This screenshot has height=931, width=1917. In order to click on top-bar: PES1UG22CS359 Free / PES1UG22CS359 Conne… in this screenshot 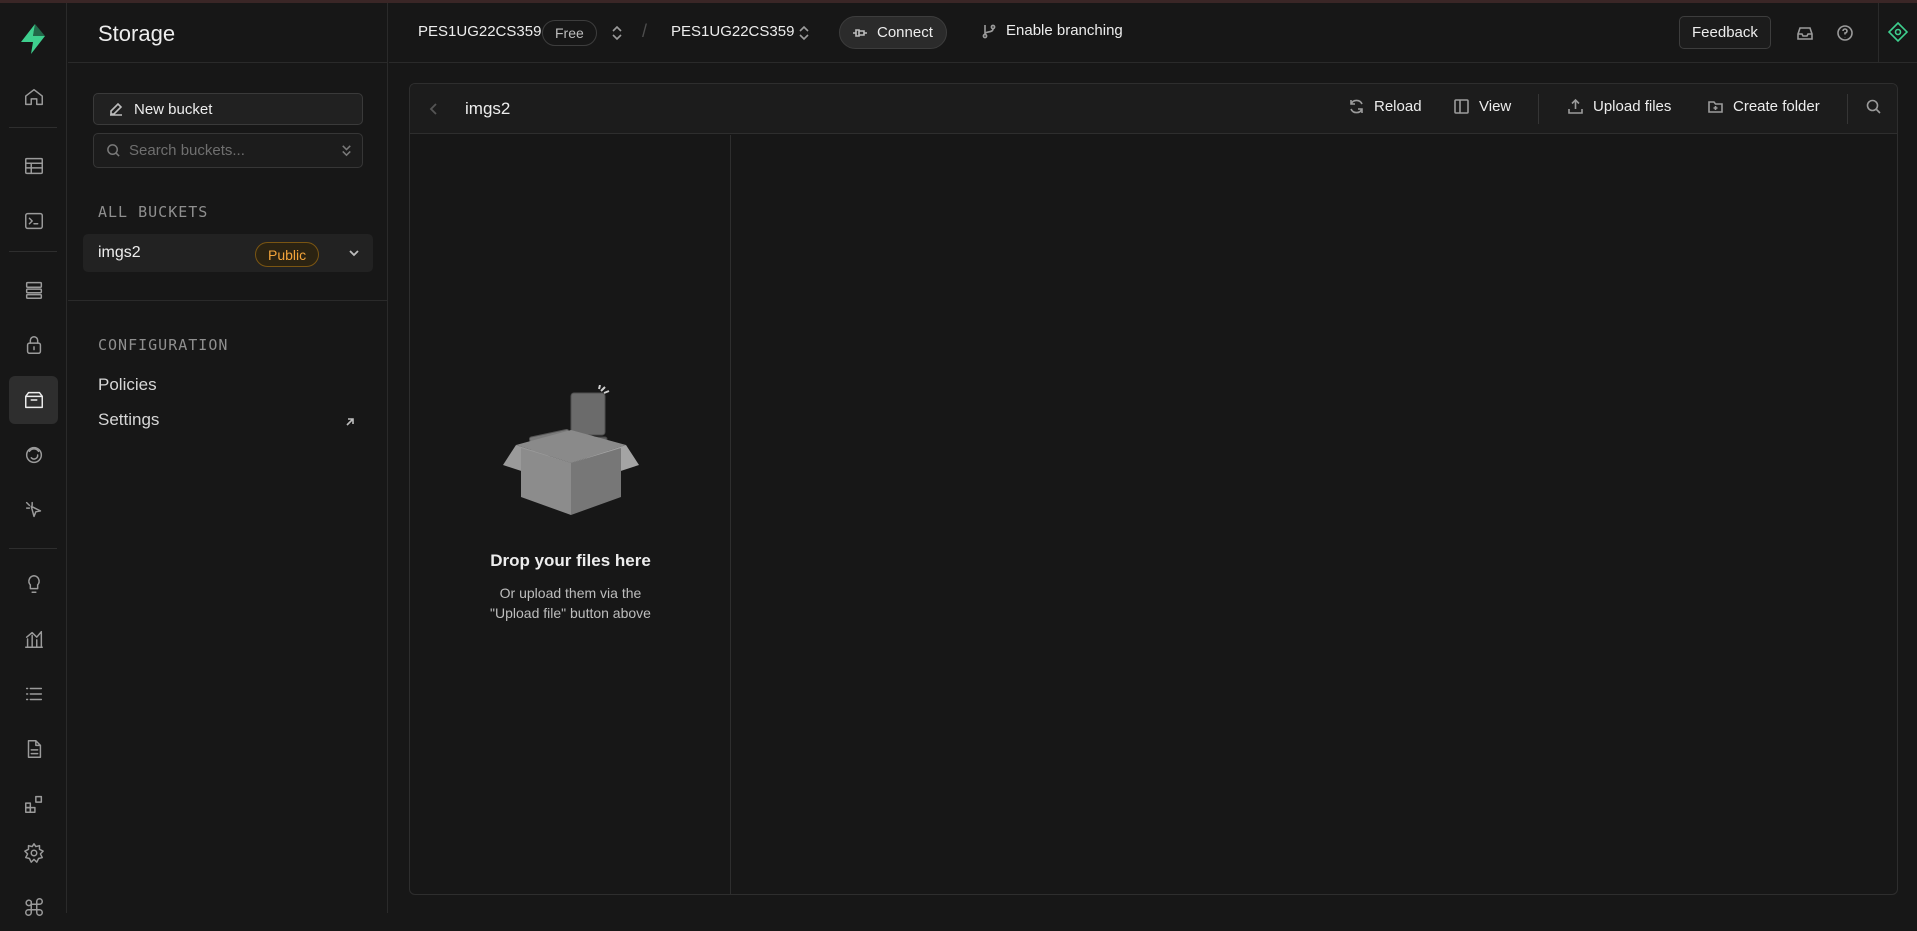, I will do `click(1153, 33)`.